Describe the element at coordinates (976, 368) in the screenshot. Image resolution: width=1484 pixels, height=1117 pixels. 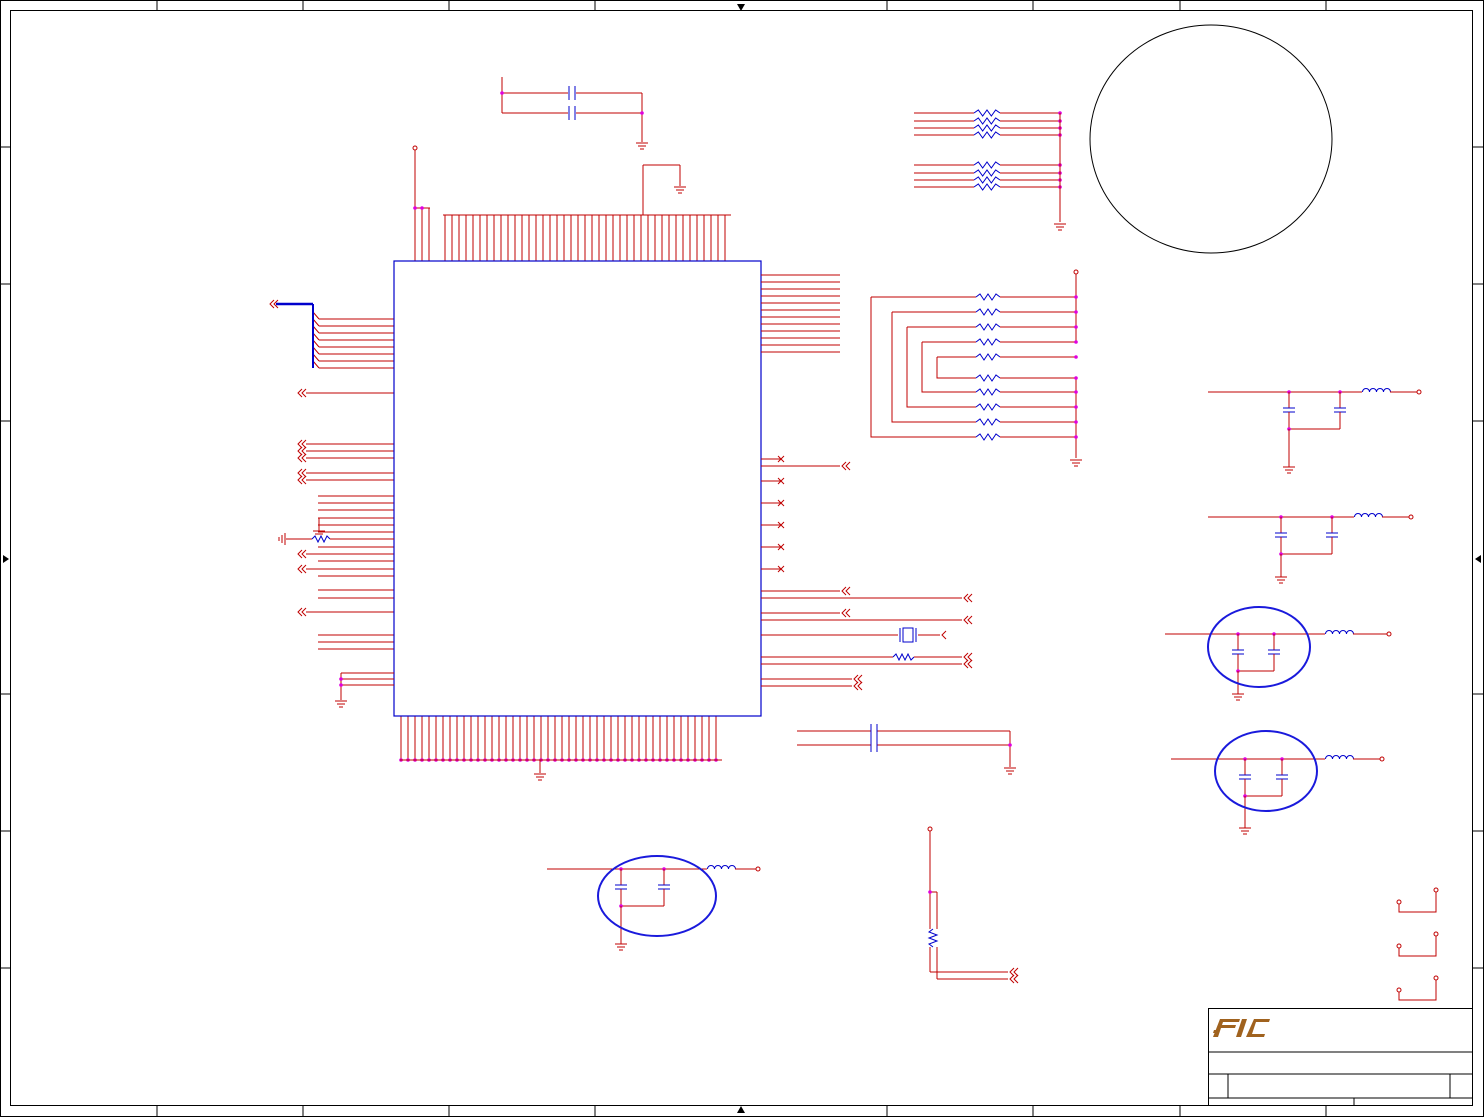
I see `resistor-ladder` at that location.